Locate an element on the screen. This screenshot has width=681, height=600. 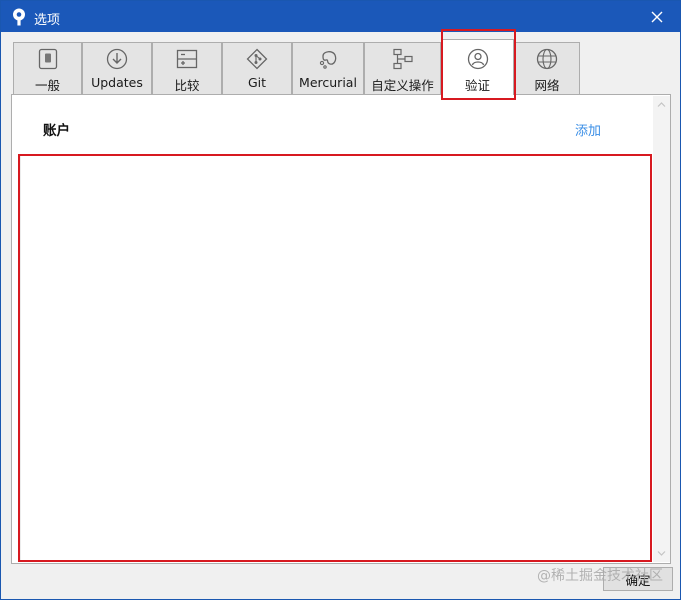
tab-git: Git is located at coordinates (257, 68).